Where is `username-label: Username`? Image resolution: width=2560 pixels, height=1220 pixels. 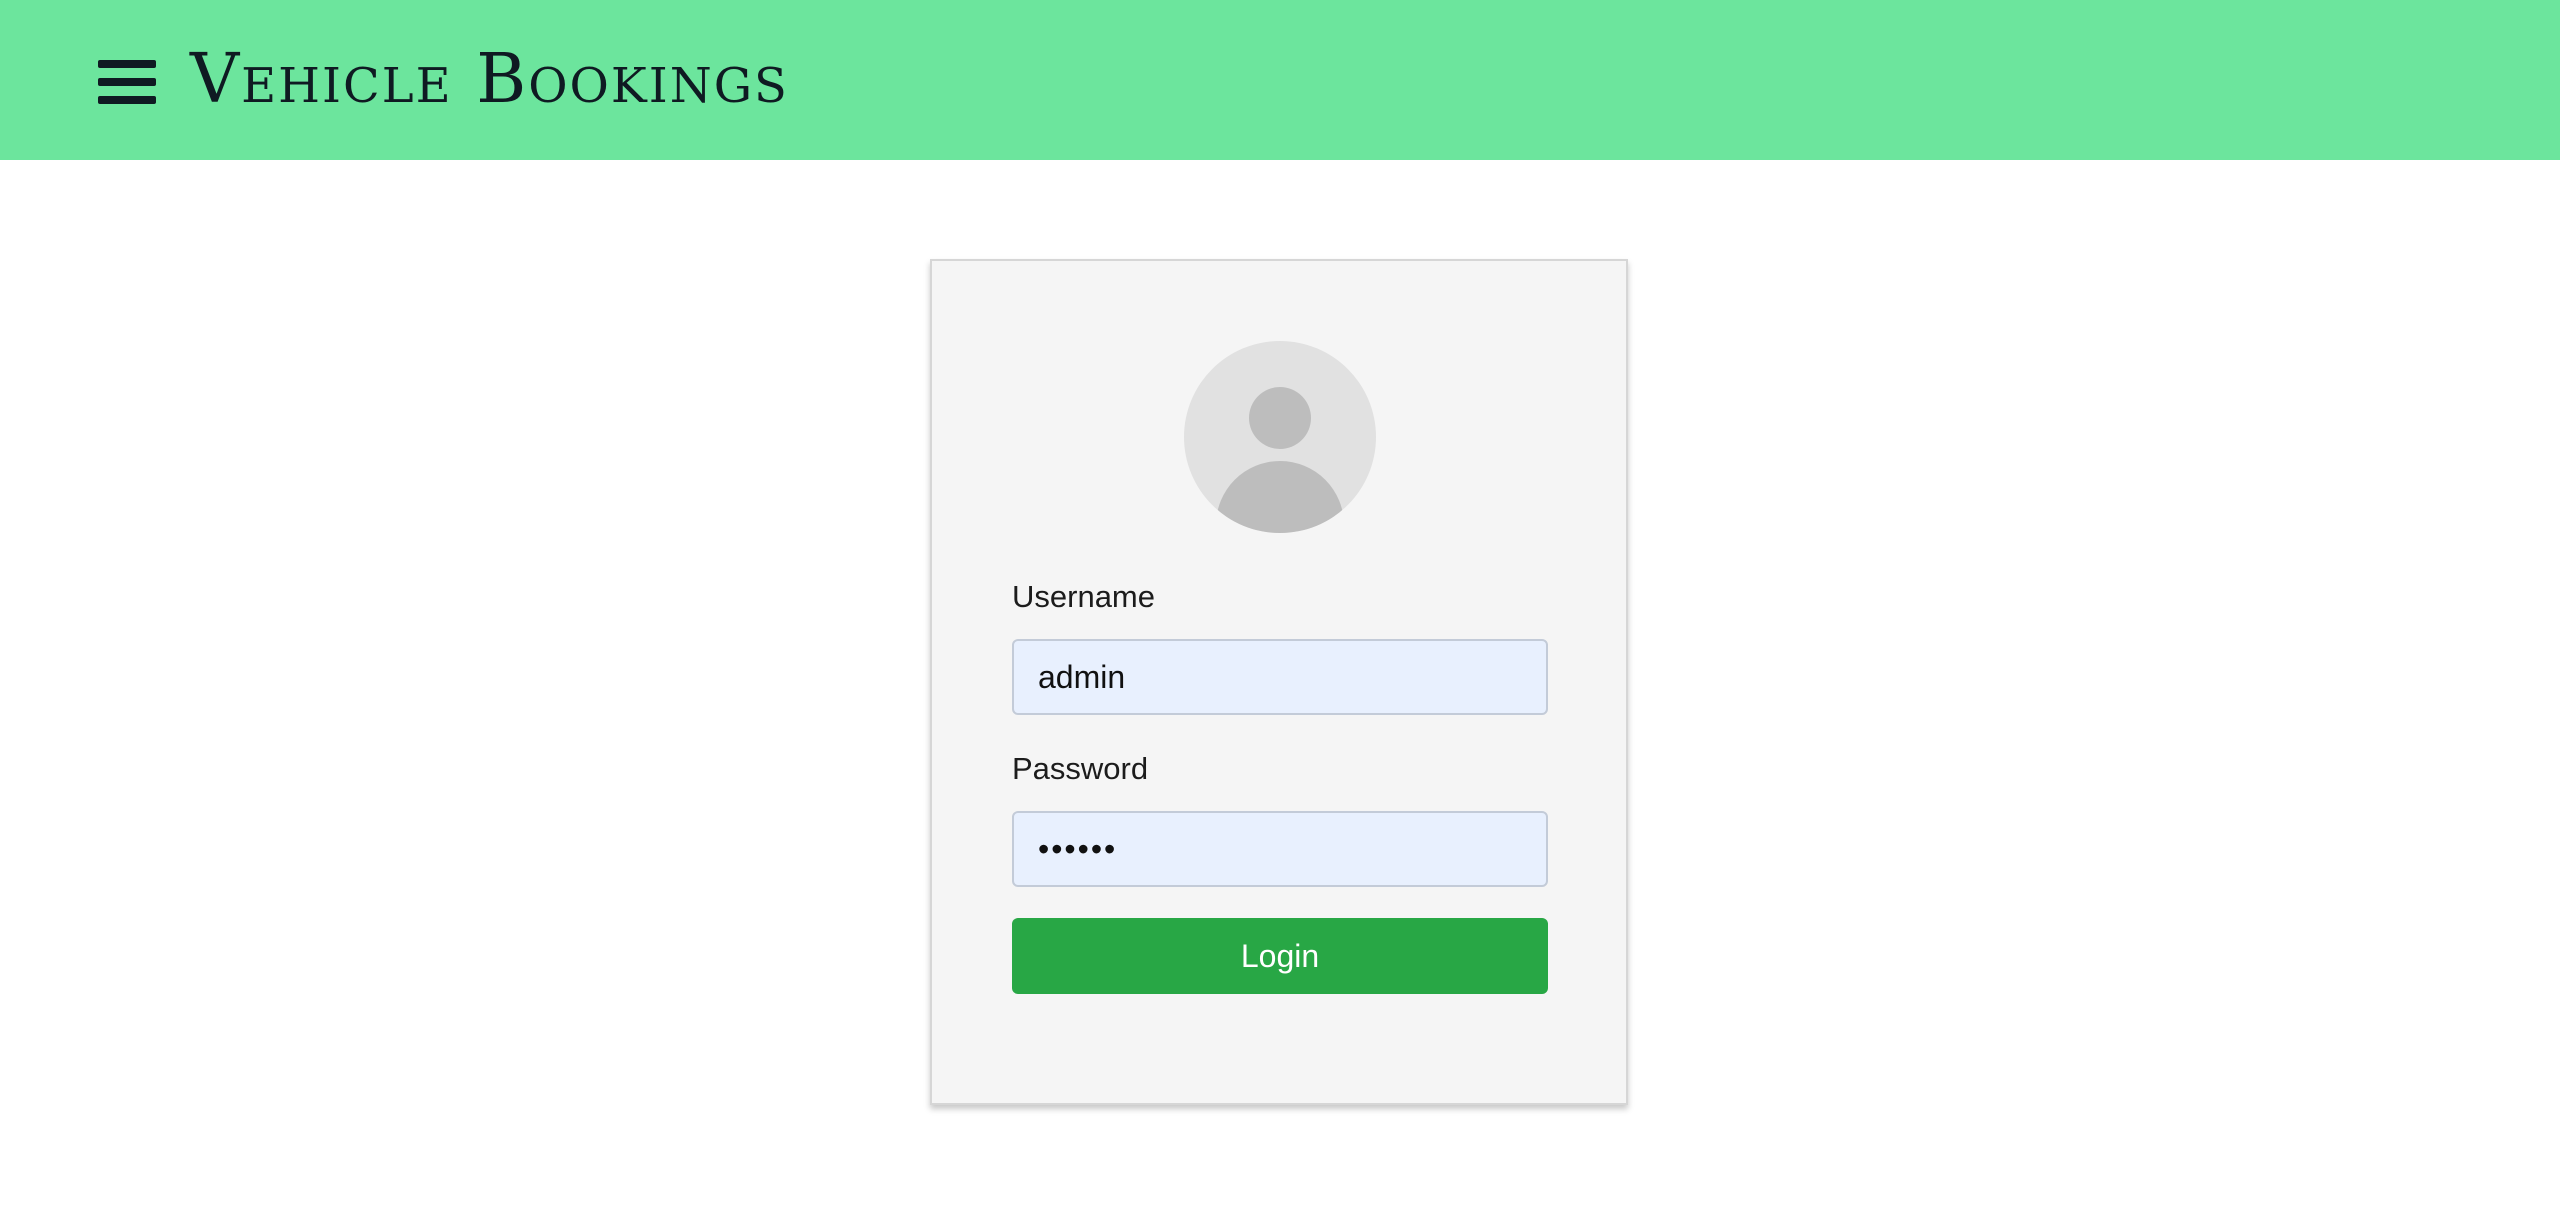
username-label: Username is located at coordinates (1083, 596).